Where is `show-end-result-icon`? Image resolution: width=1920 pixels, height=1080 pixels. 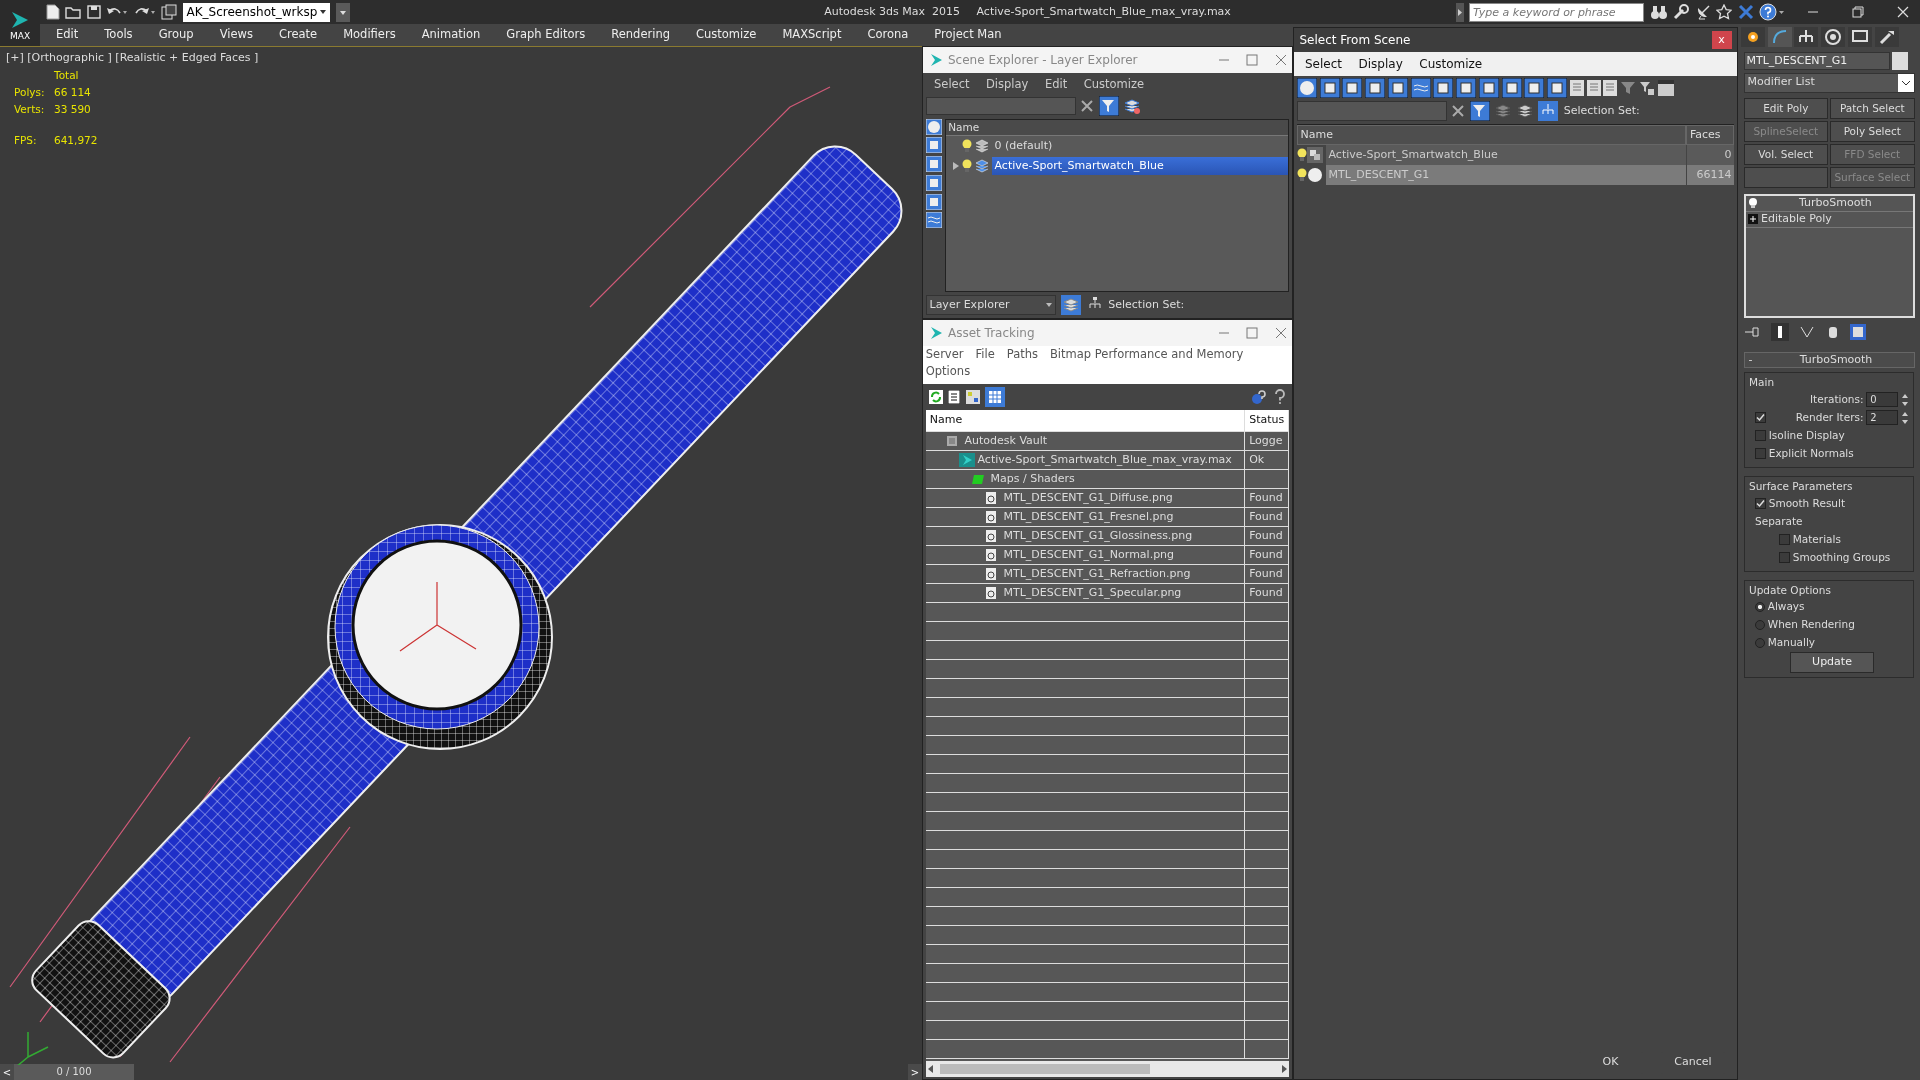
show-end-result-icon is located at coordinates (1779, 332).